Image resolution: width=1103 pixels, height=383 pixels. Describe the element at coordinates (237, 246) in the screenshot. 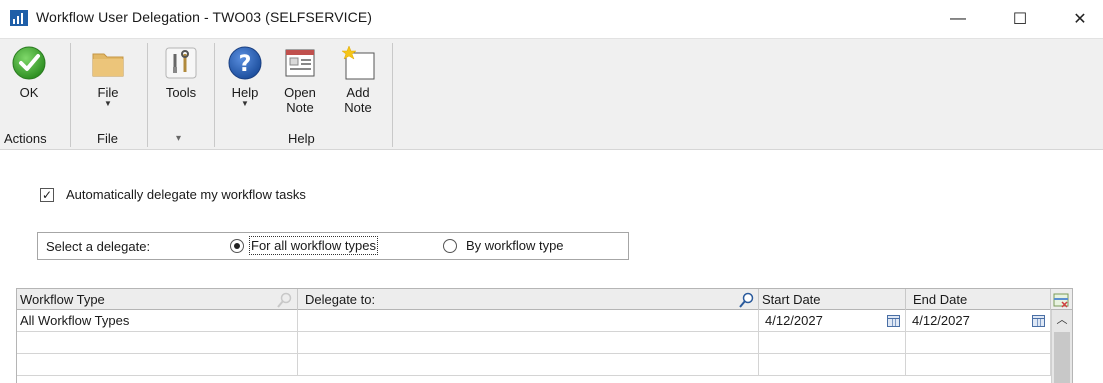

I see `radio-all-workflow-types` at that location.